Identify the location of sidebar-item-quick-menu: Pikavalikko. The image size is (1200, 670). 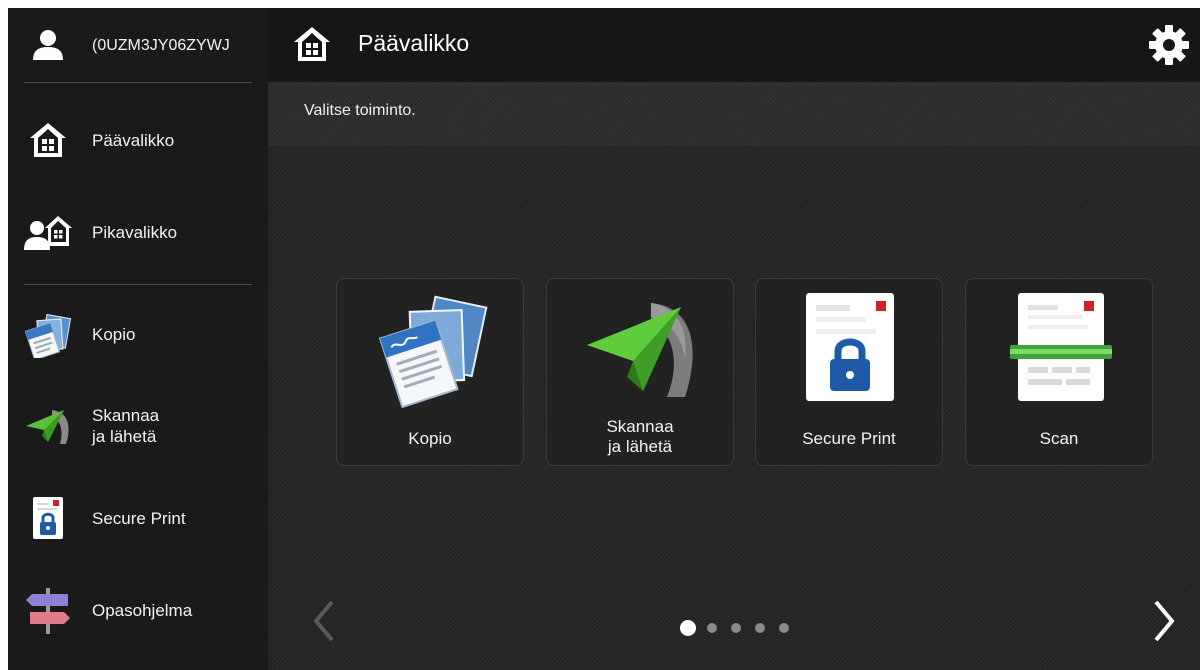
(138, 232).